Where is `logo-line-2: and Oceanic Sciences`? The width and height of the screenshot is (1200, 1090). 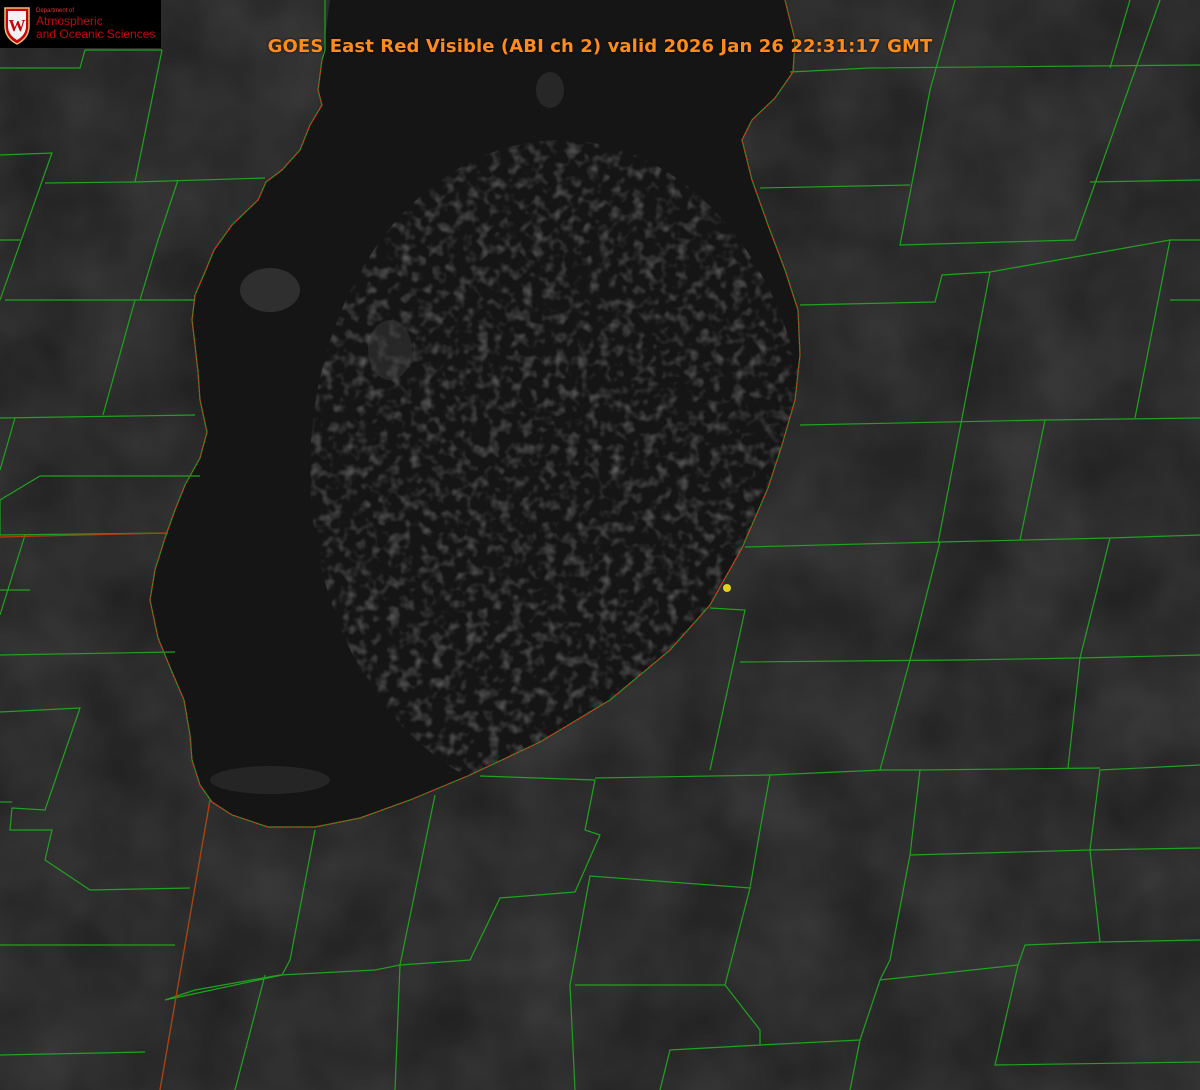
logo-line-2: and Oceanic Sciences is located at coordinates (96, 34).